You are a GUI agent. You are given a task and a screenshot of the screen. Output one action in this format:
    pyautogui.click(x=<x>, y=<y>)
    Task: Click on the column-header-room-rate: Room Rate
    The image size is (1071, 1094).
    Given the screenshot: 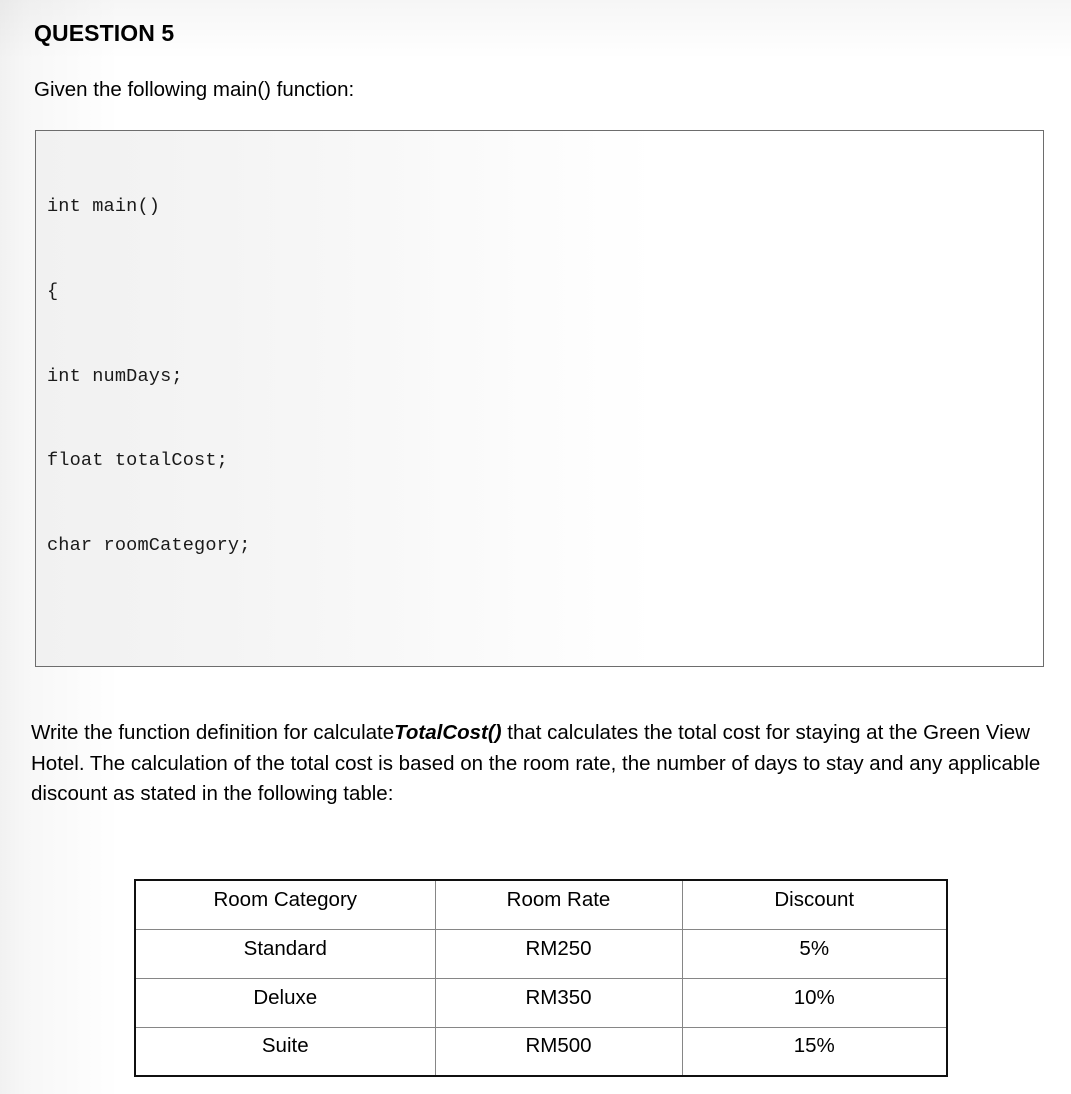 What is the action you would take?
    pyautogui.click(x=558, y=904)
    